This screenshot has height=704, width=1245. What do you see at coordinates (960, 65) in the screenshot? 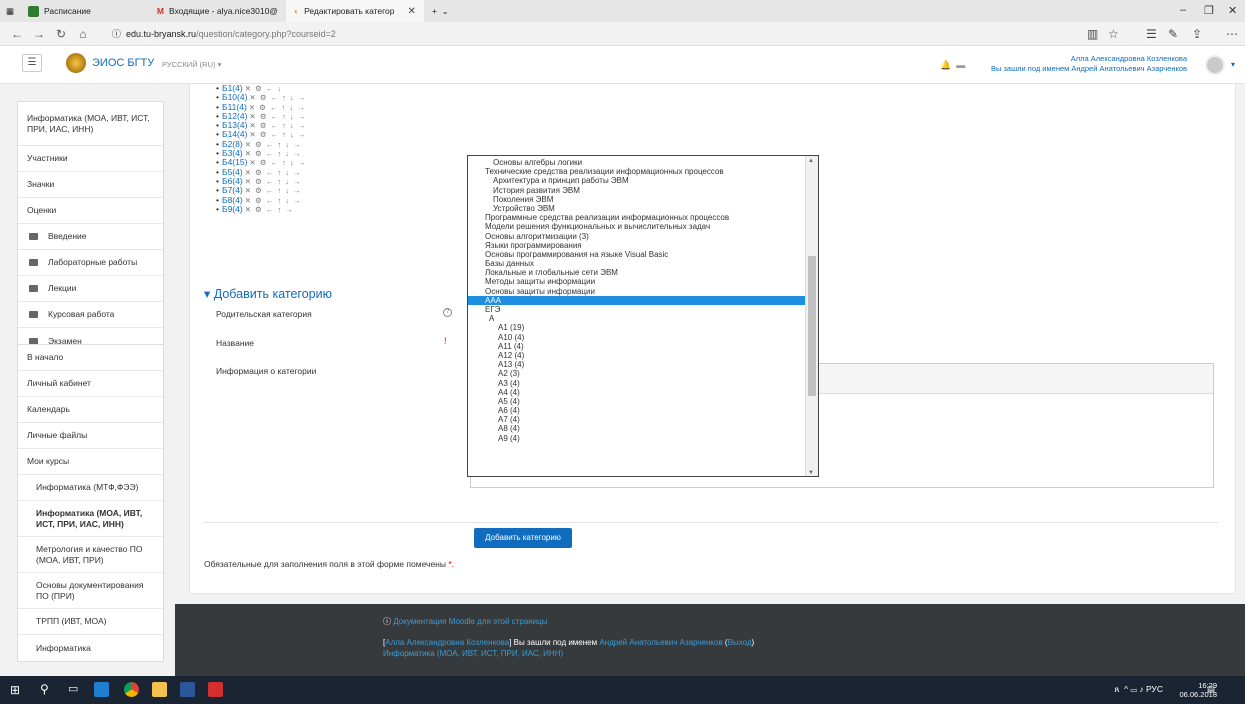
I see `messages-icon: ▬` at bounding box center [960, 65].